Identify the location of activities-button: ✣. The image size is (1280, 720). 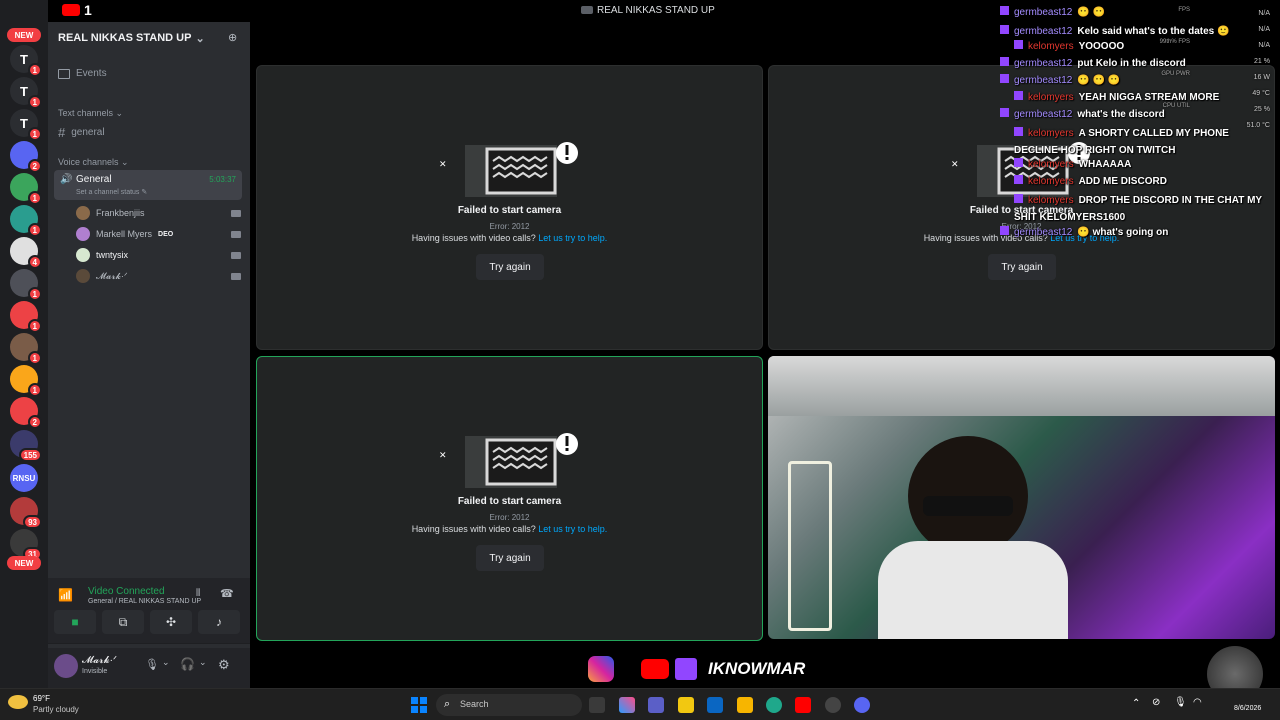
(171, 622).